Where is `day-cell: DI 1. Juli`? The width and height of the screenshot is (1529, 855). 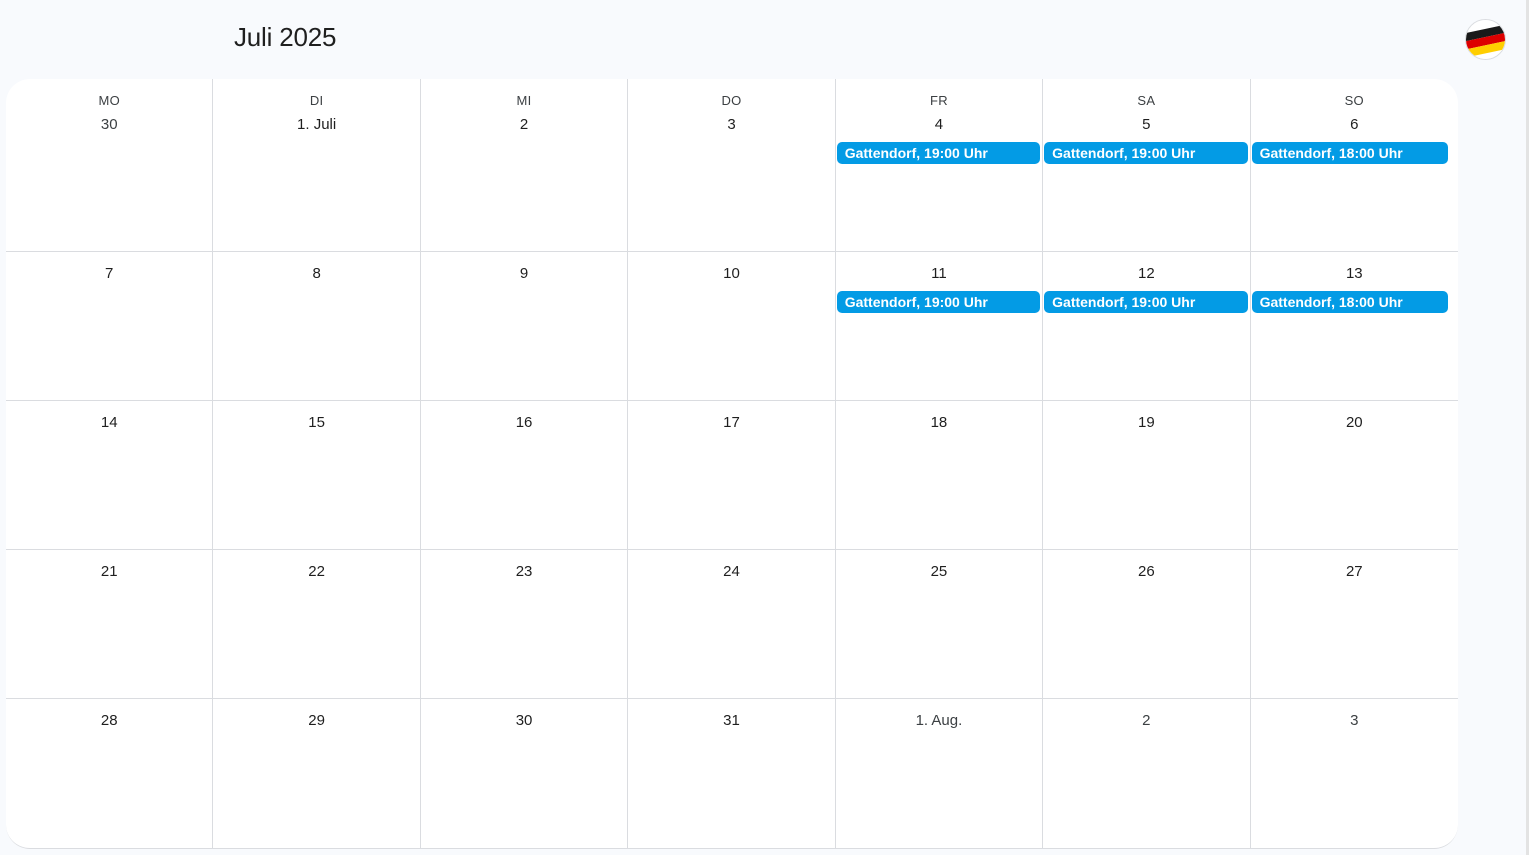
day-cell: DI 1. Juli is located at coordinates (317, 165).